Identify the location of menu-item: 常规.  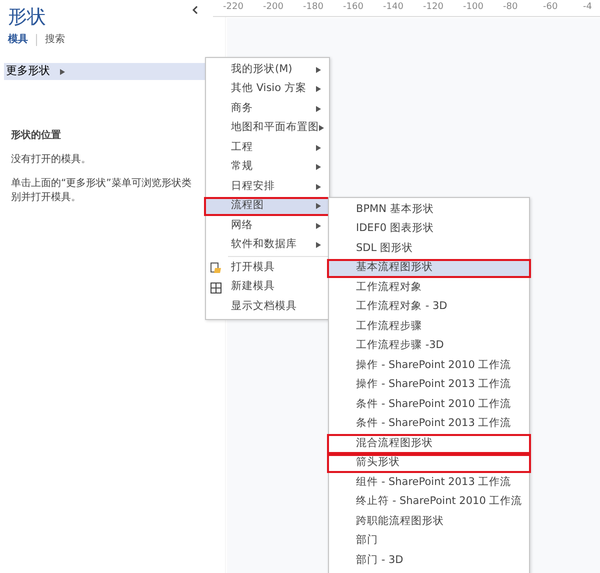
(267, 167).